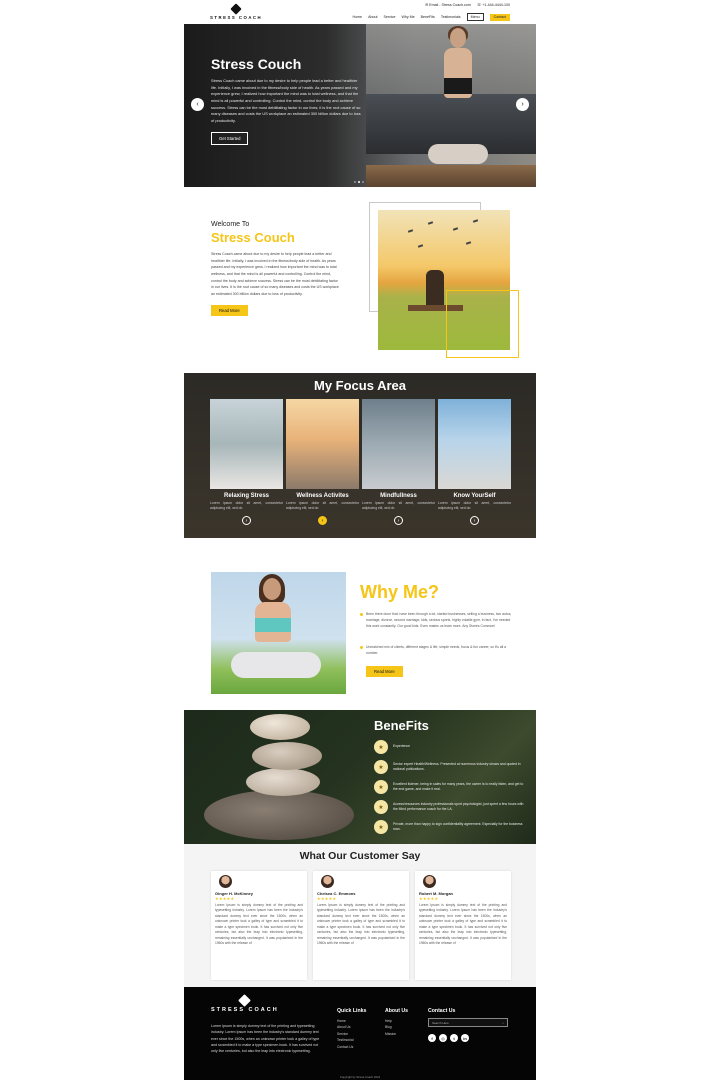  Describe the element at coordinates (384, 671) in the screenshot. I see `why-me-read-more-button: Read More` at that location.